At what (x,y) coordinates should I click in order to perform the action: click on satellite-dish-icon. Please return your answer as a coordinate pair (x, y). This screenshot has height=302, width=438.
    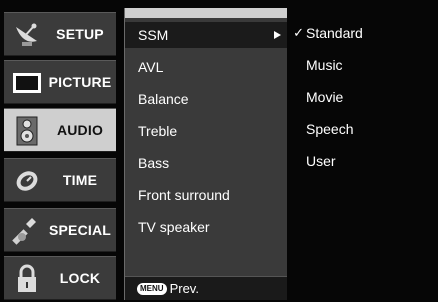
    Looking at the image, I should click on (27, 35).